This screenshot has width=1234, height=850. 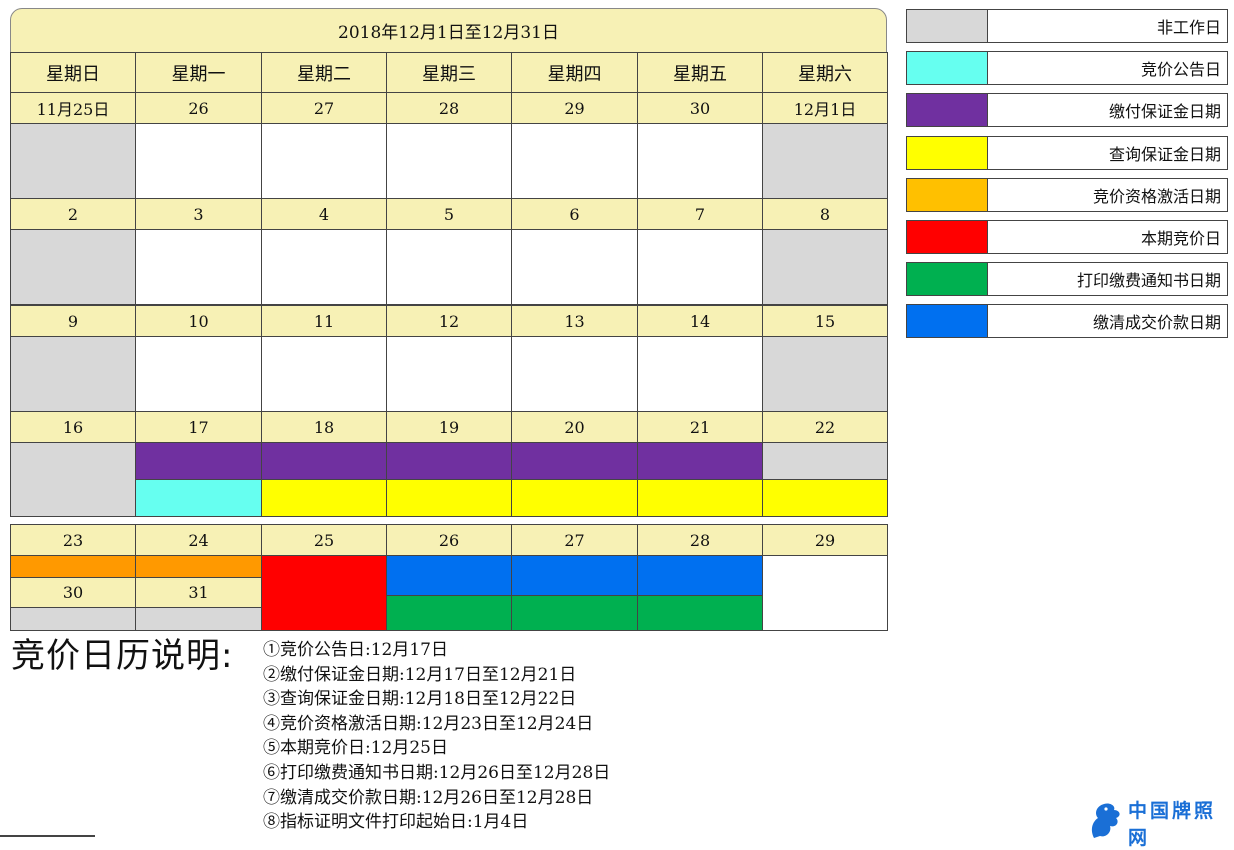 I want to click on weekday-header: 星期二, so click(x=324, y=72).